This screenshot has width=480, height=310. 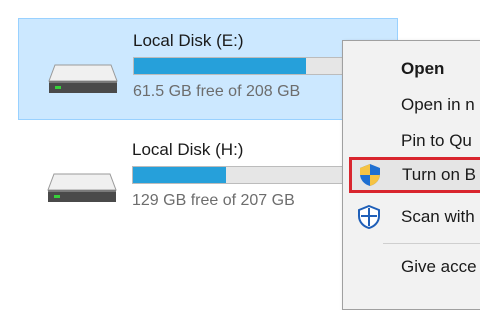 I want to click on menu-item-label: Turn on B, so click(x=439, y=174).